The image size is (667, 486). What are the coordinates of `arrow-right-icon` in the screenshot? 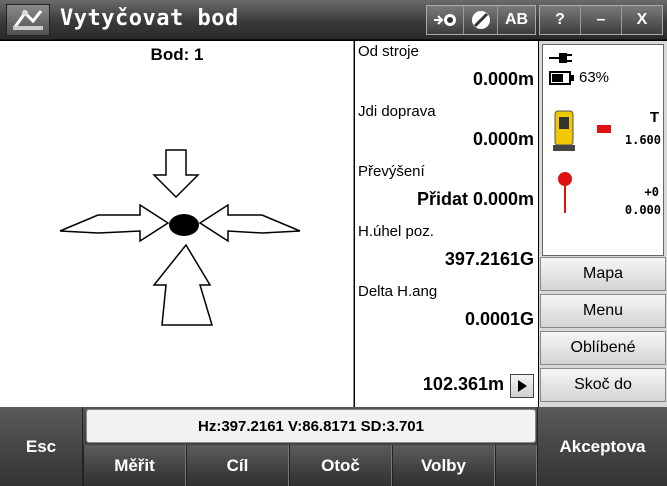 It's located at (114, 223).